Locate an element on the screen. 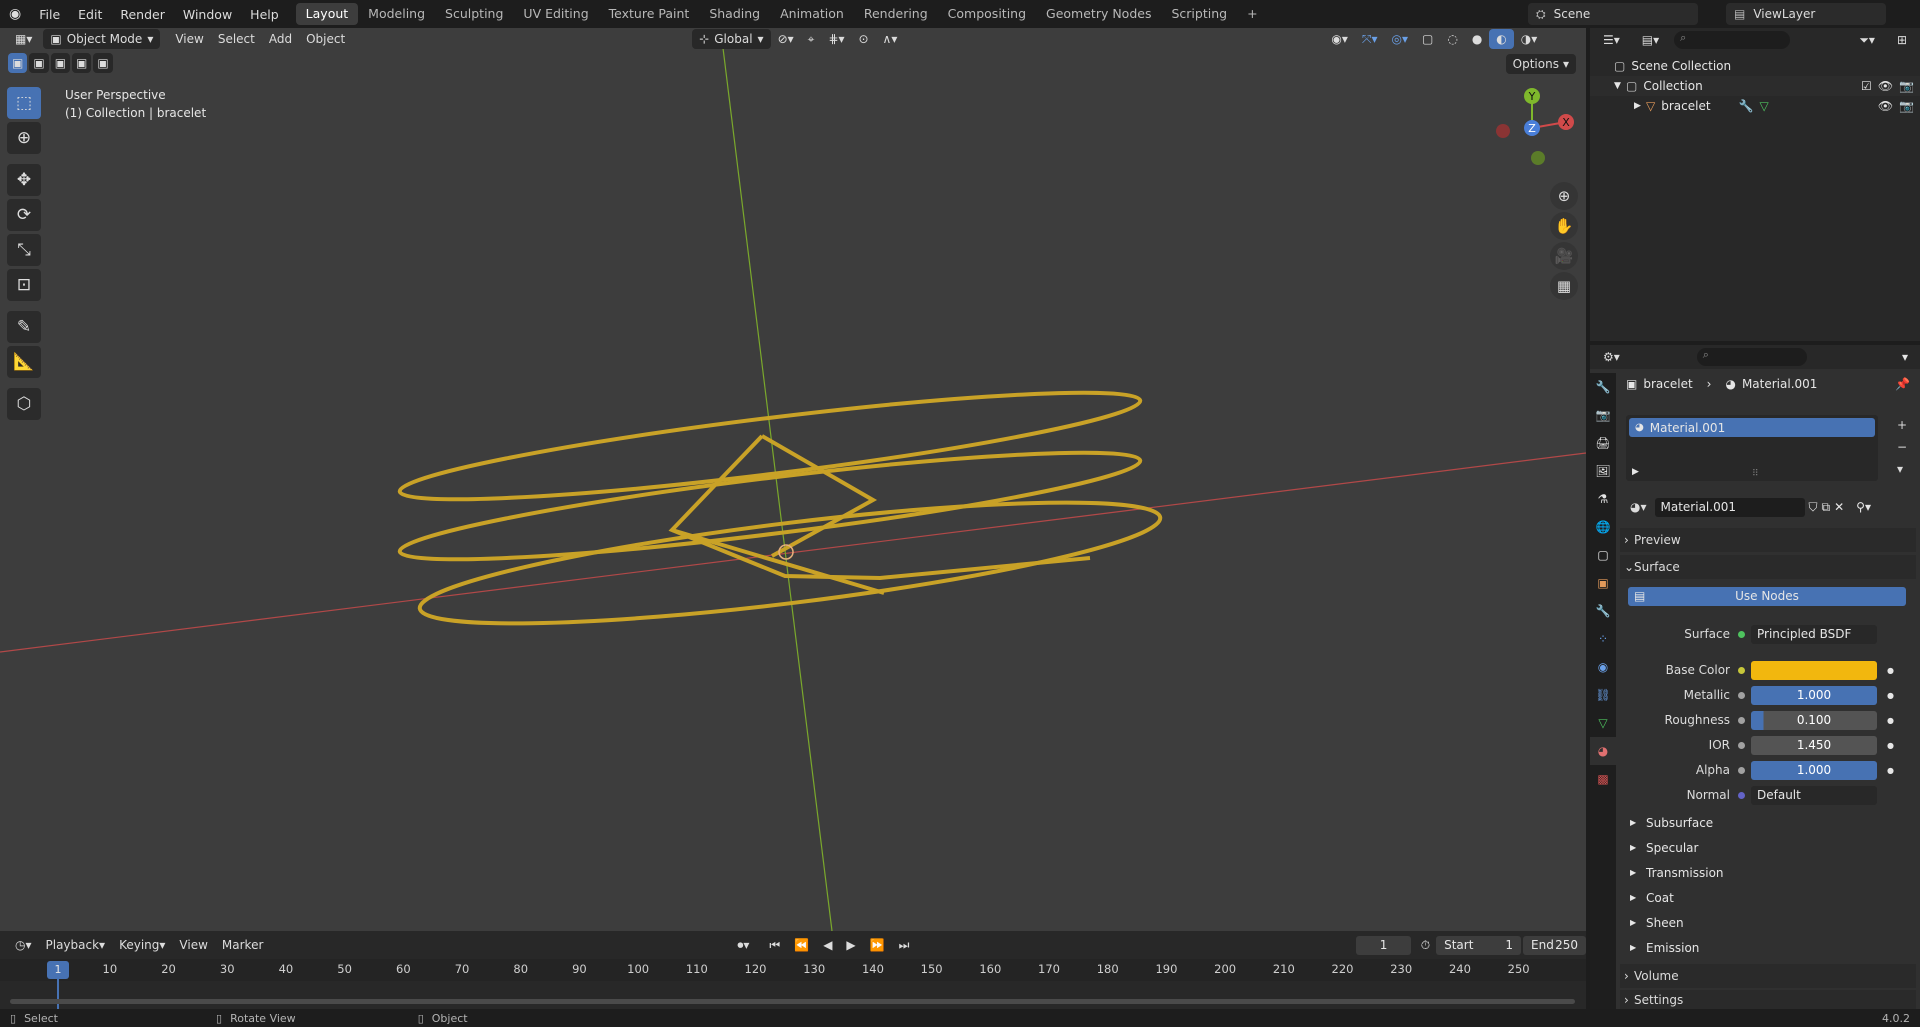  surface-section: ⌄ Surface is located at coordinates (1768, 567).